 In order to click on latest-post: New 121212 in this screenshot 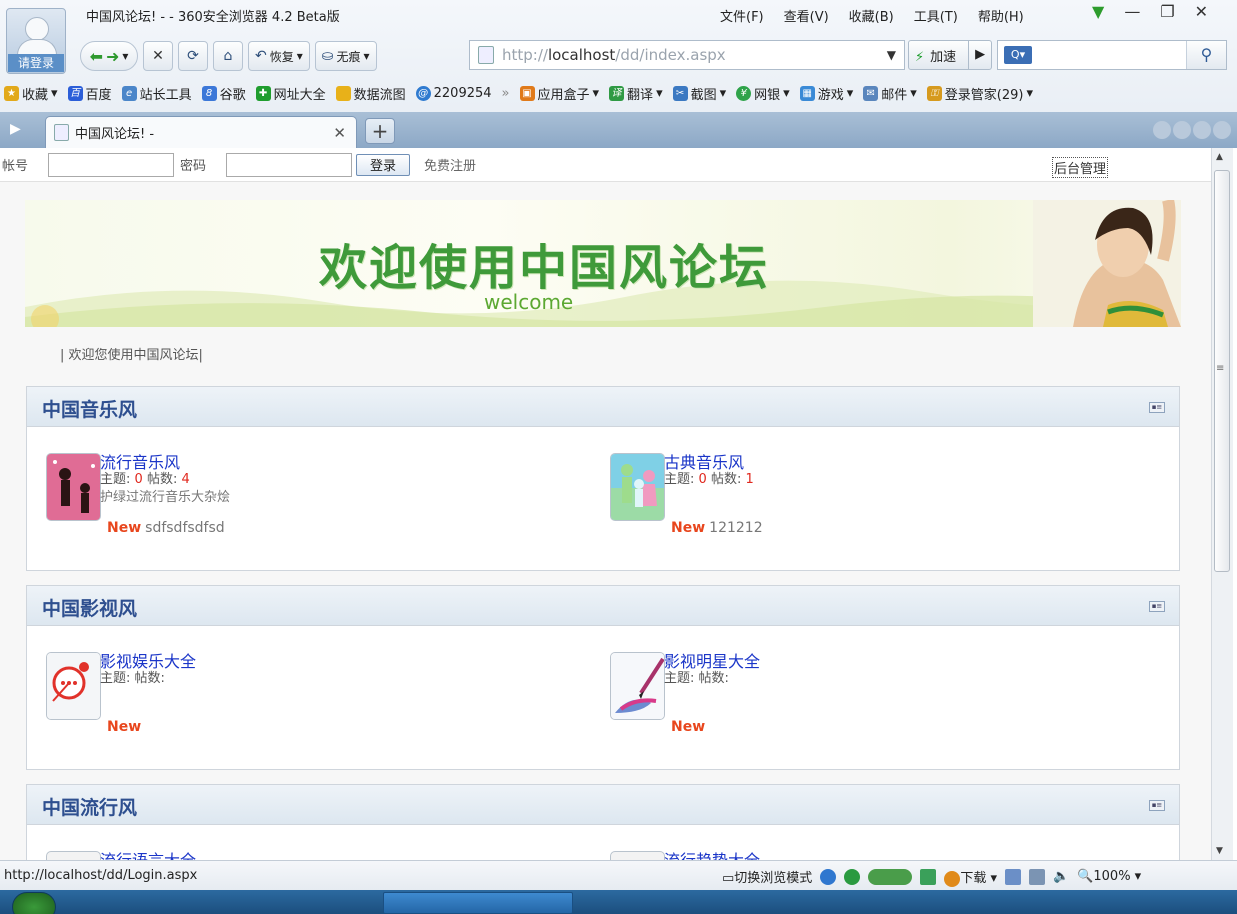, I will do `click(717, 528)`.